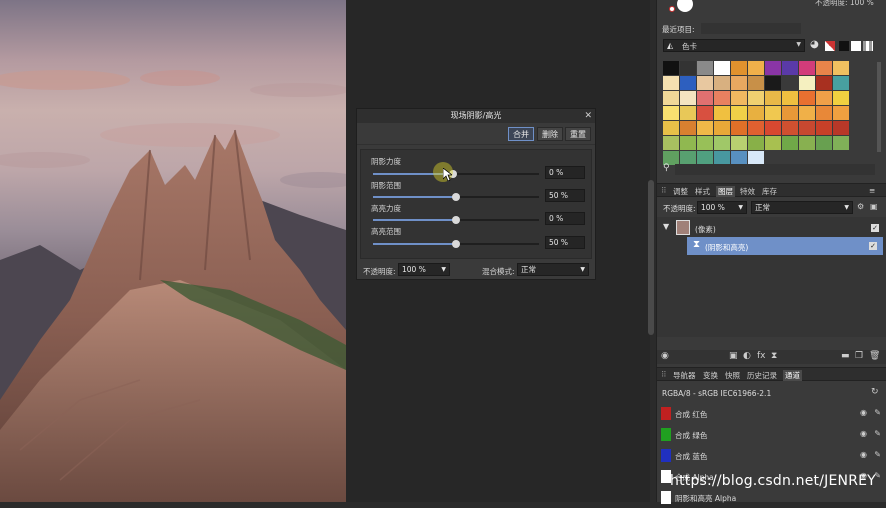 The height and width of the screenshot is (508, 886). Describe the element at coordinates (875, 392) in the screenshot. I see `refresh-icon: ↻` at that location.